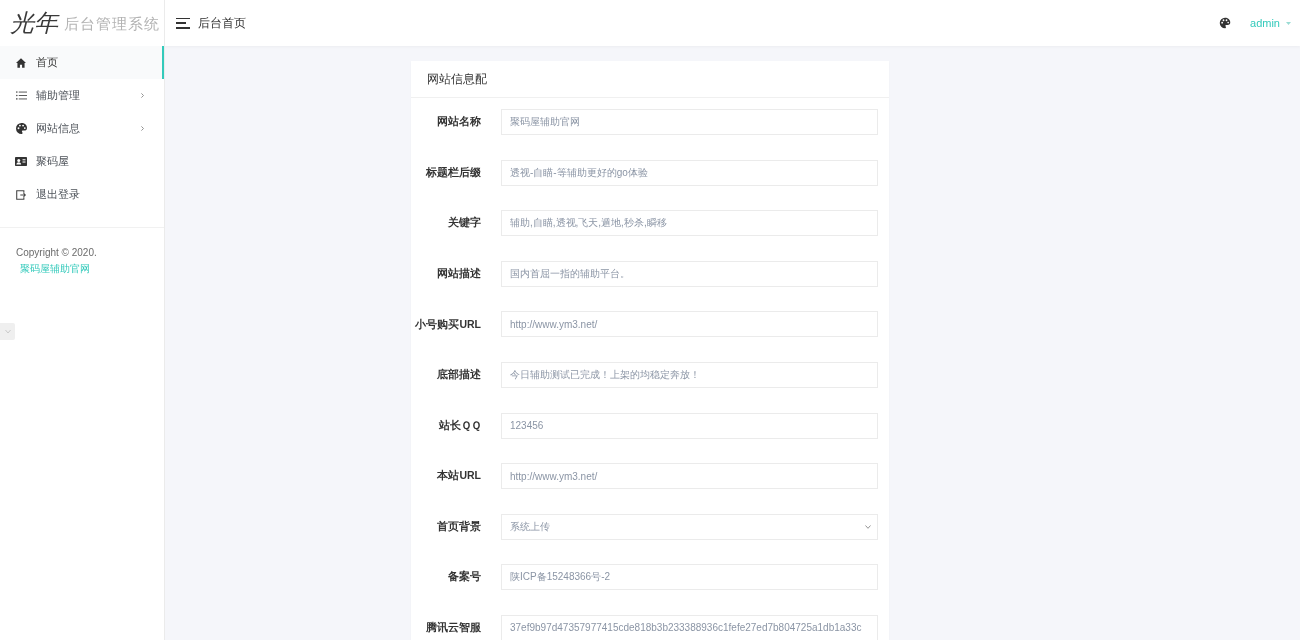 The height and width of the screenshot is (640, 1300). I want to click on list-icon, so click(21, 95).